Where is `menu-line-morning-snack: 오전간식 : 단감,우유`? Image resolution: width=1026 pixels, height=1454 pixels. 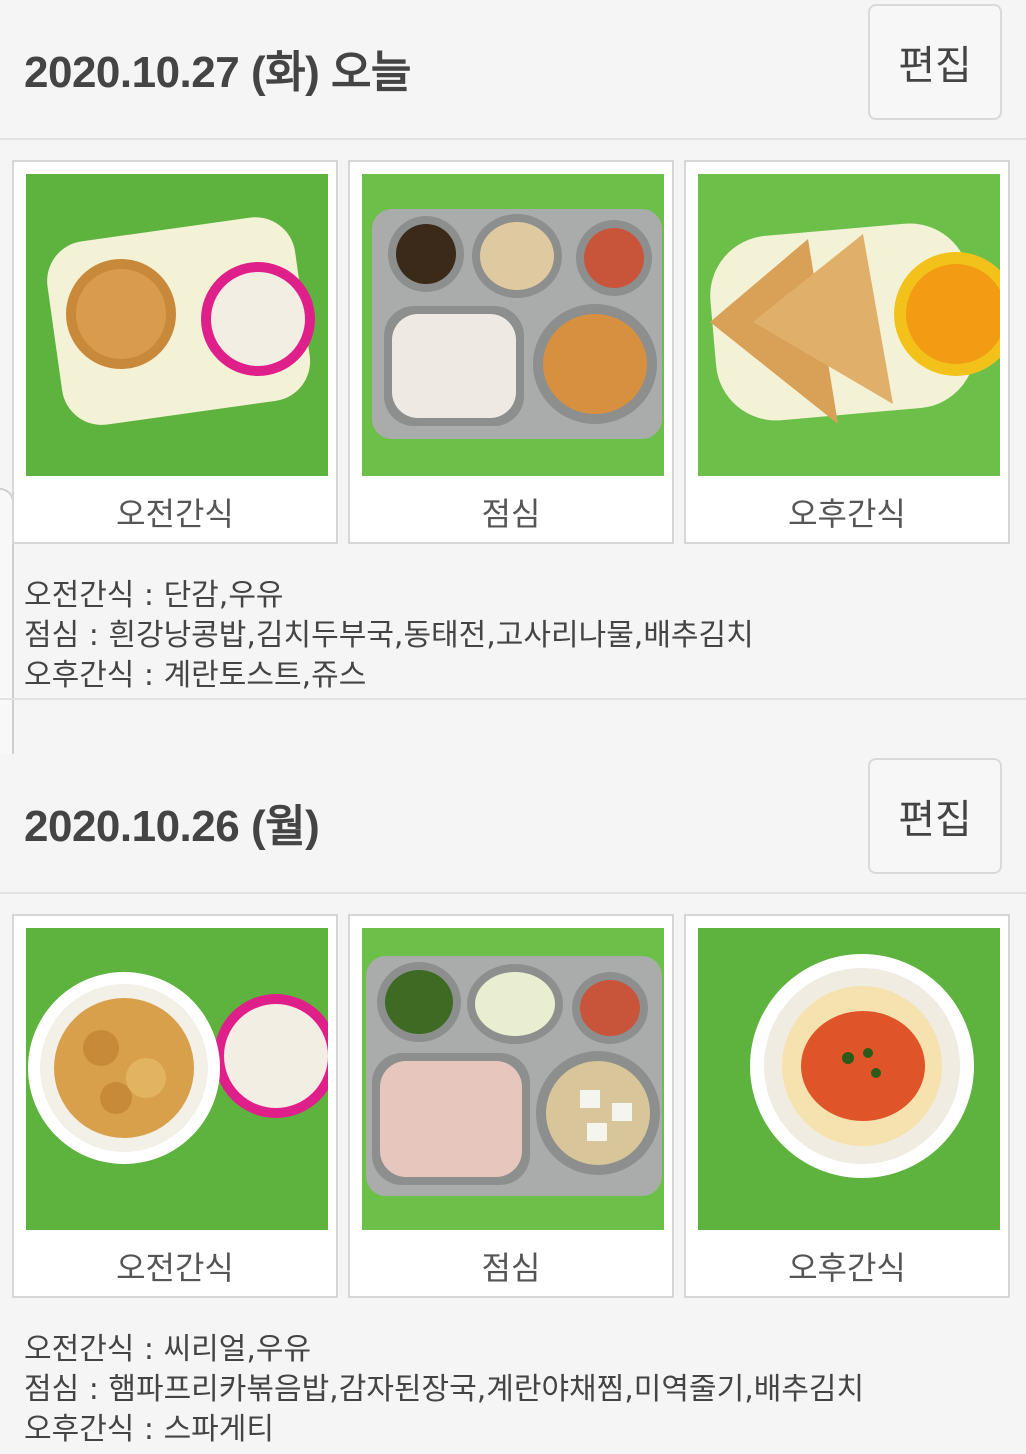
menu-line-morning-snack: 오전간식 : 단감,우유 is located at coordinates (154, 595).